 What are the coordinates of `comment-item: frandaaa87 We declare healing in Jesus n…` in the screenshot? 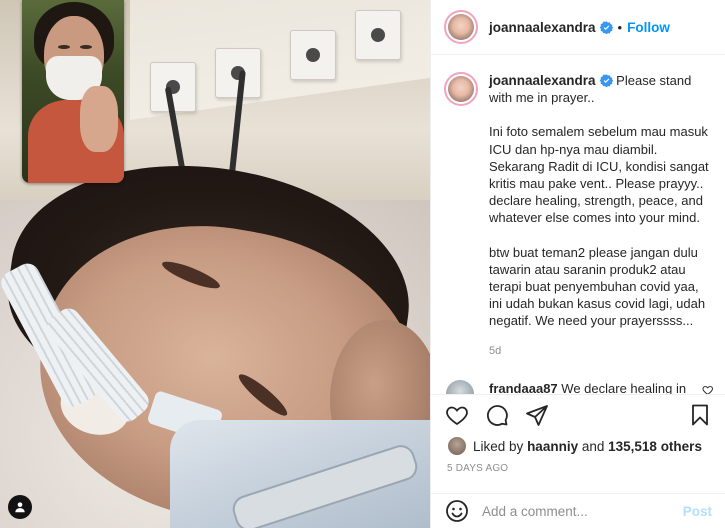 It's located at (578, 386).